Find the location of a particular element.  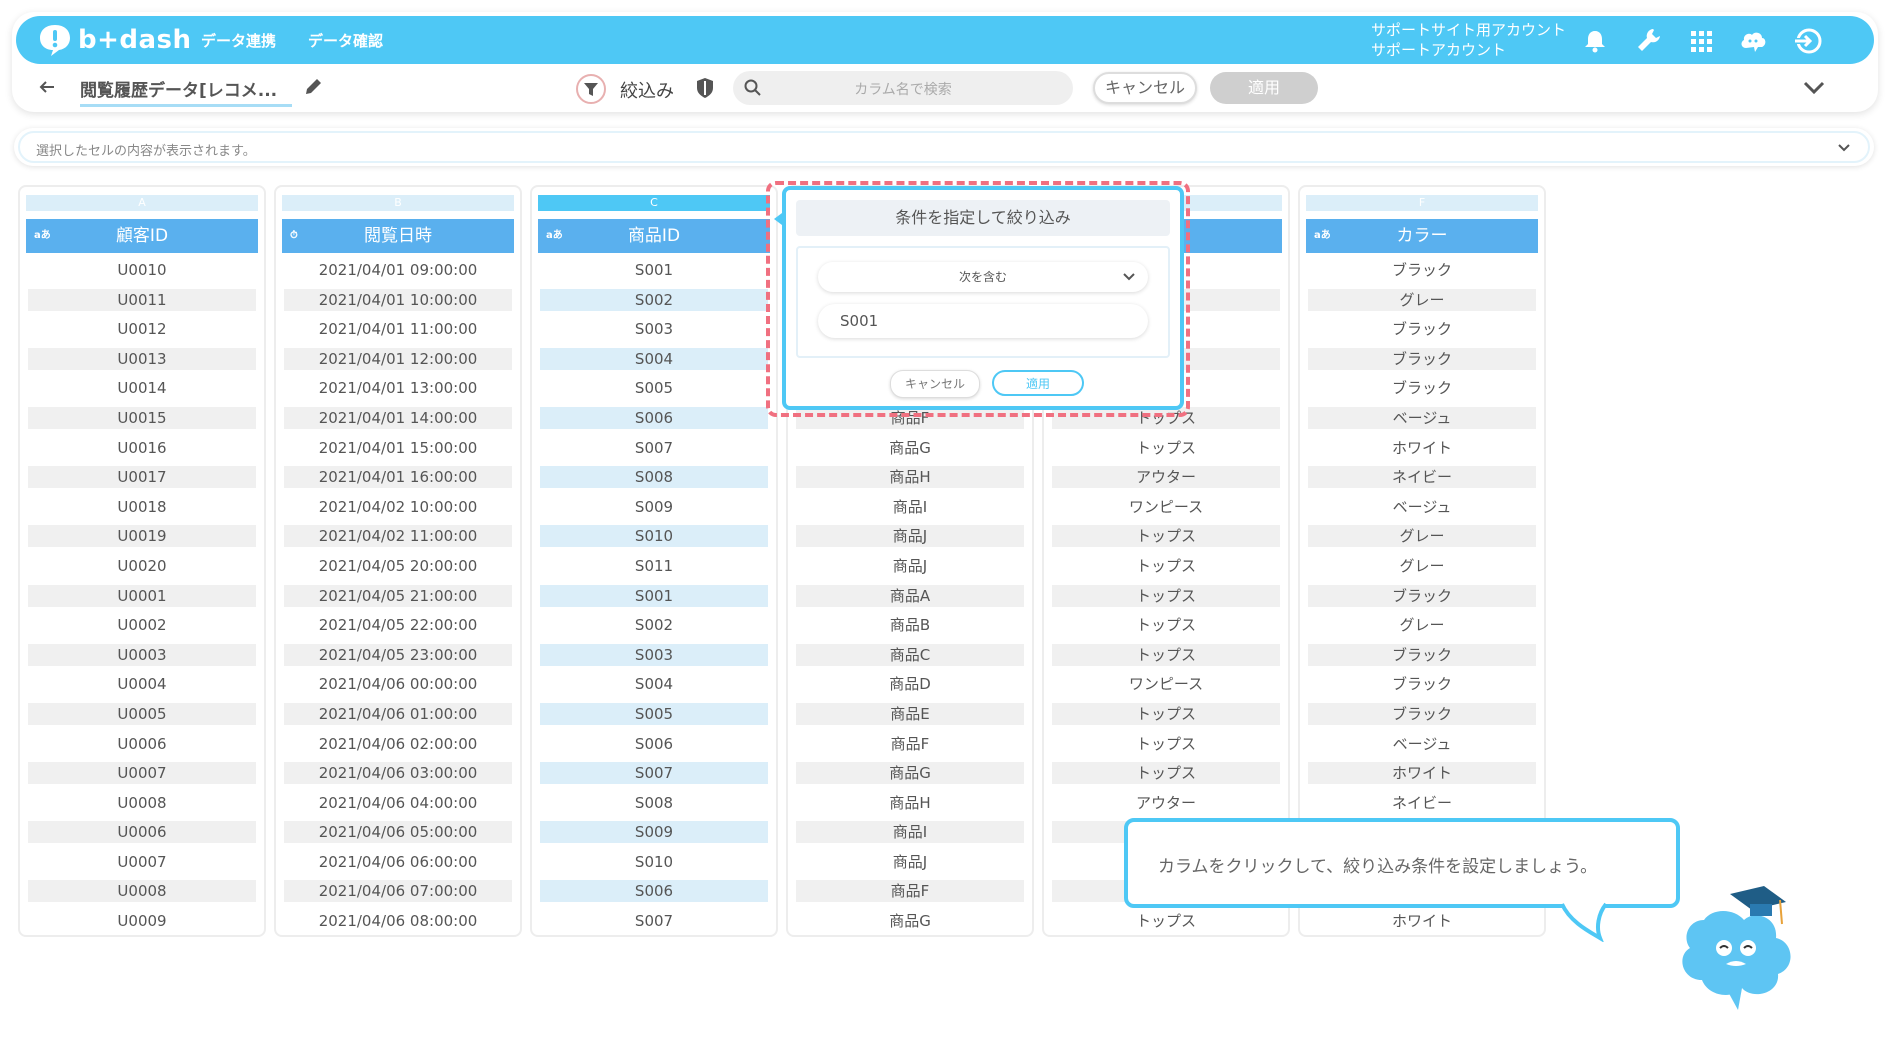

table-cell: ネイビー is located at coordinates (1422, 477).